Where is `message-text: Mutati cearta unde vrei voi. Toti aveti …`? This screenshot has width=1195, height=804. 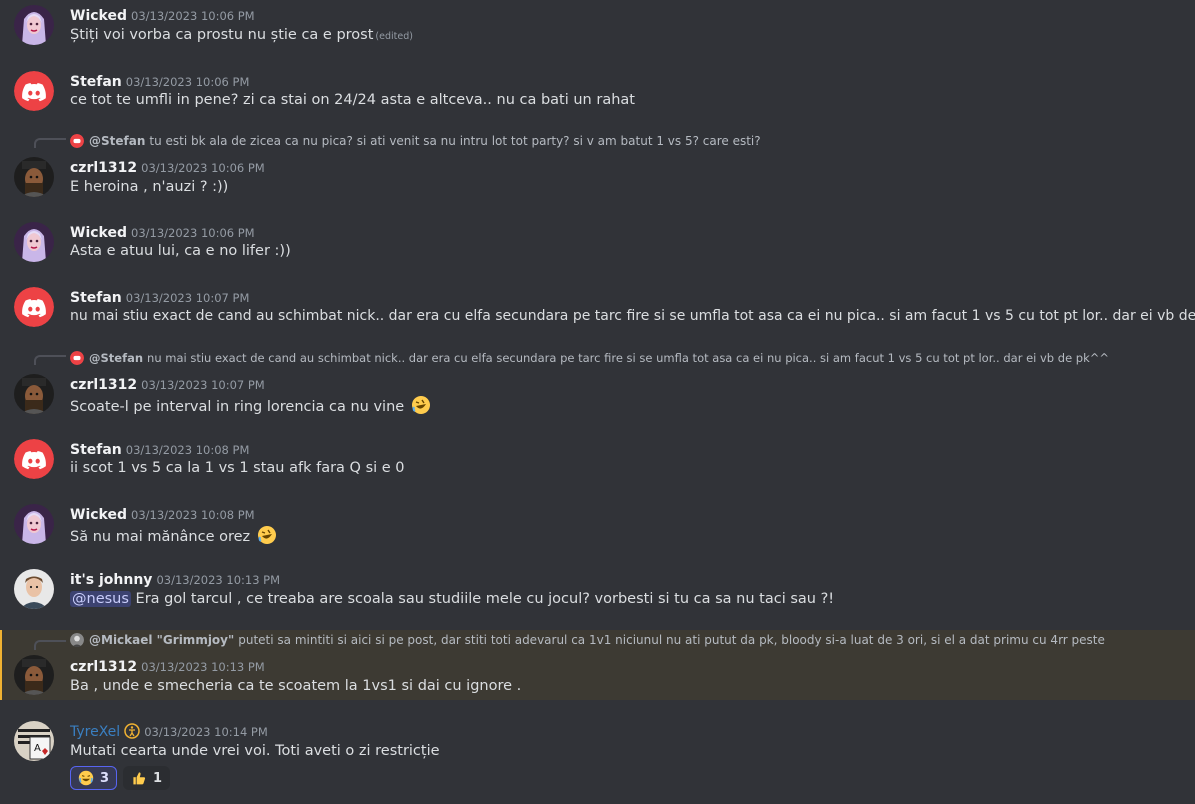
message-text: Mutati cearta unde vrei voi. Toti aveti … is located at coordinates (255, 751).